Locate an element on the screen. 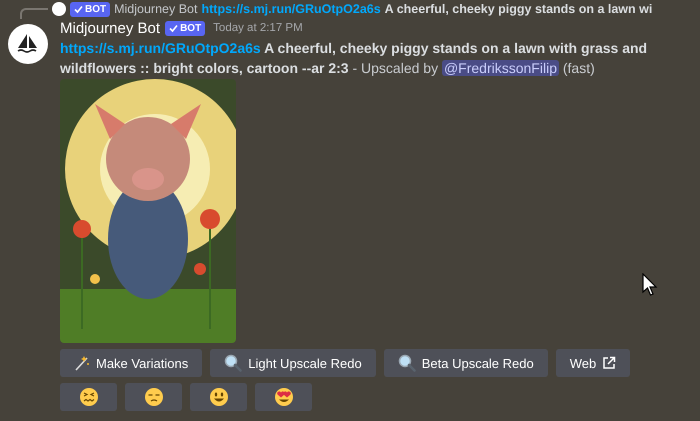 This screenshot has height=421, width=700. reply-connector is located at coordinates (34, 13).